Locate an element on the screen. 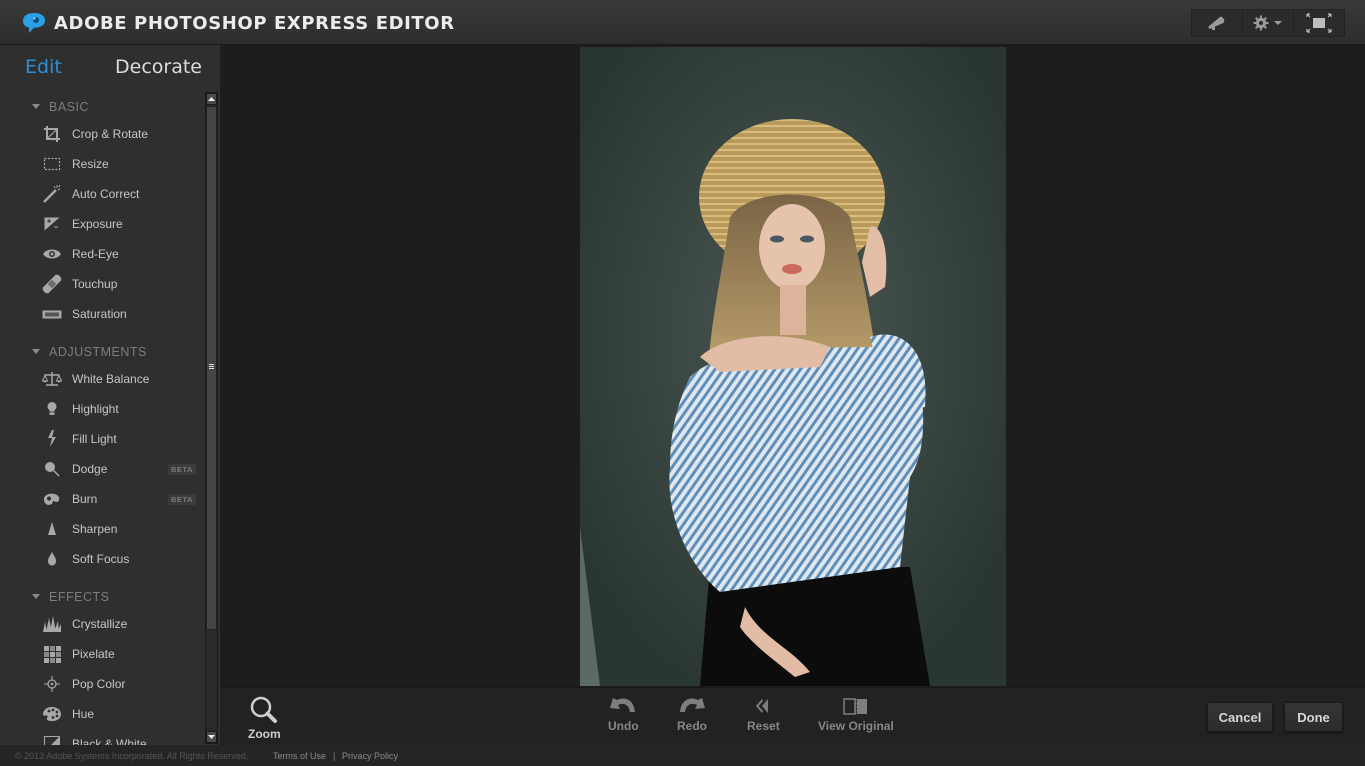 The width and height of the screenshot is (1365, 766). tool-label: Soft Focus is located at coordinates (101, 559).